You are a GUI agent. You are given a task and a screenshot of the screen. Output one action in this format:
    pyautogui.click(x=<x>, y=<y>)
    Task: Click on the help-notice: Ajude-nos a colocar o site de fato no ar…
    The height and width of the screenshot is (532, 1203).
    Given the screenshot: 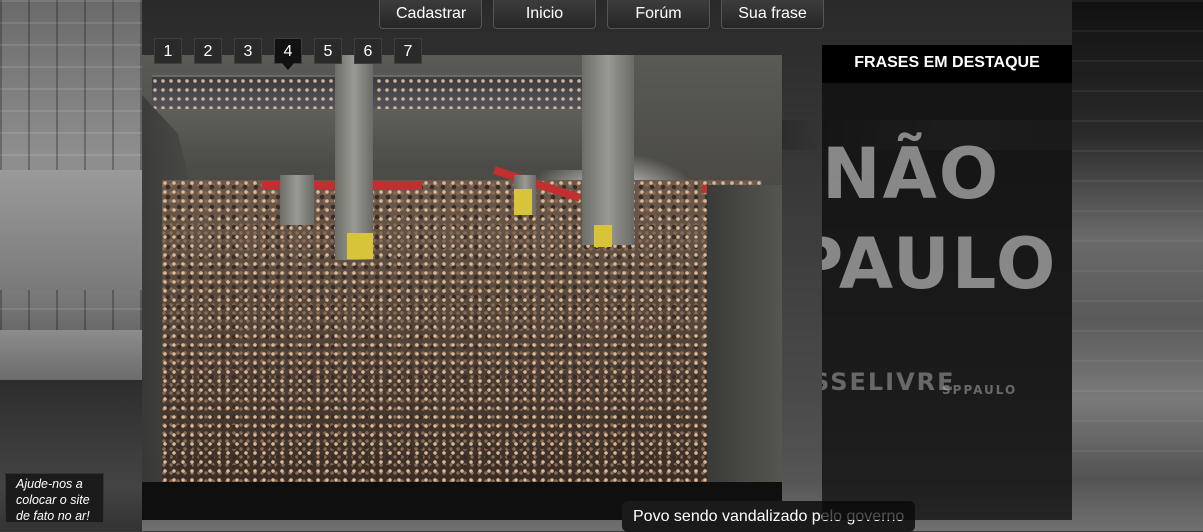 What is the action you would take?
    pyautogui.click(x=54, y=498)
    